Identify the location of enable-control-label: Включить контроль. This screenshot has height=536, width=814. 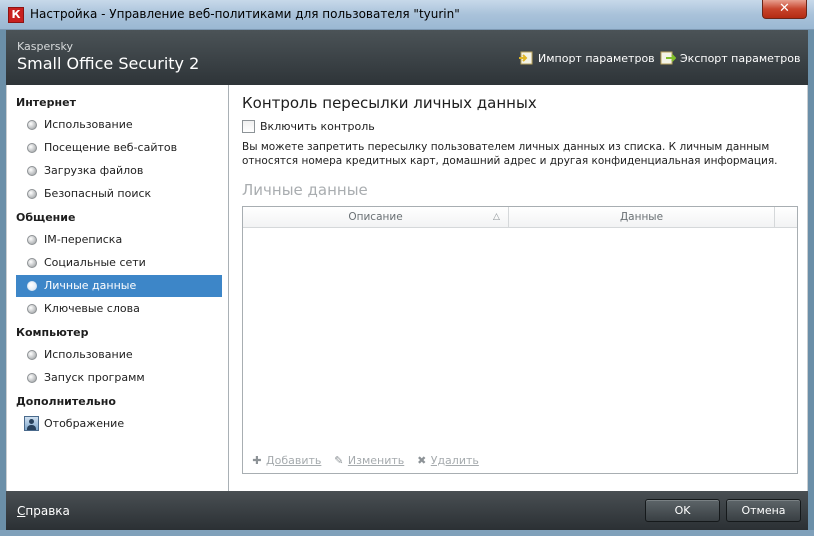
(317, 126).